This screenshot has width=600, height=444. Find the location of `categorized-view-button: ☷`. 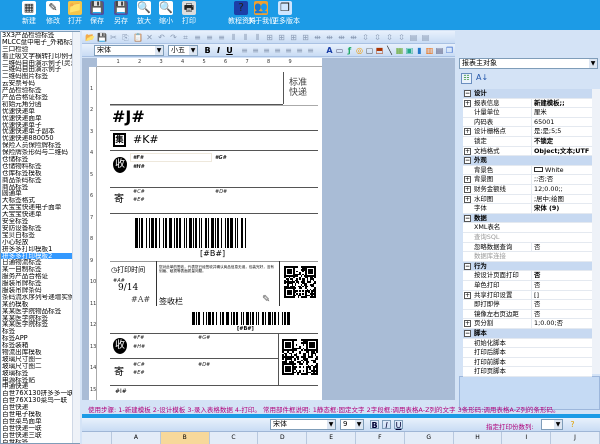

categorized-view-button: ☷ is located at coordinates (466, 78).